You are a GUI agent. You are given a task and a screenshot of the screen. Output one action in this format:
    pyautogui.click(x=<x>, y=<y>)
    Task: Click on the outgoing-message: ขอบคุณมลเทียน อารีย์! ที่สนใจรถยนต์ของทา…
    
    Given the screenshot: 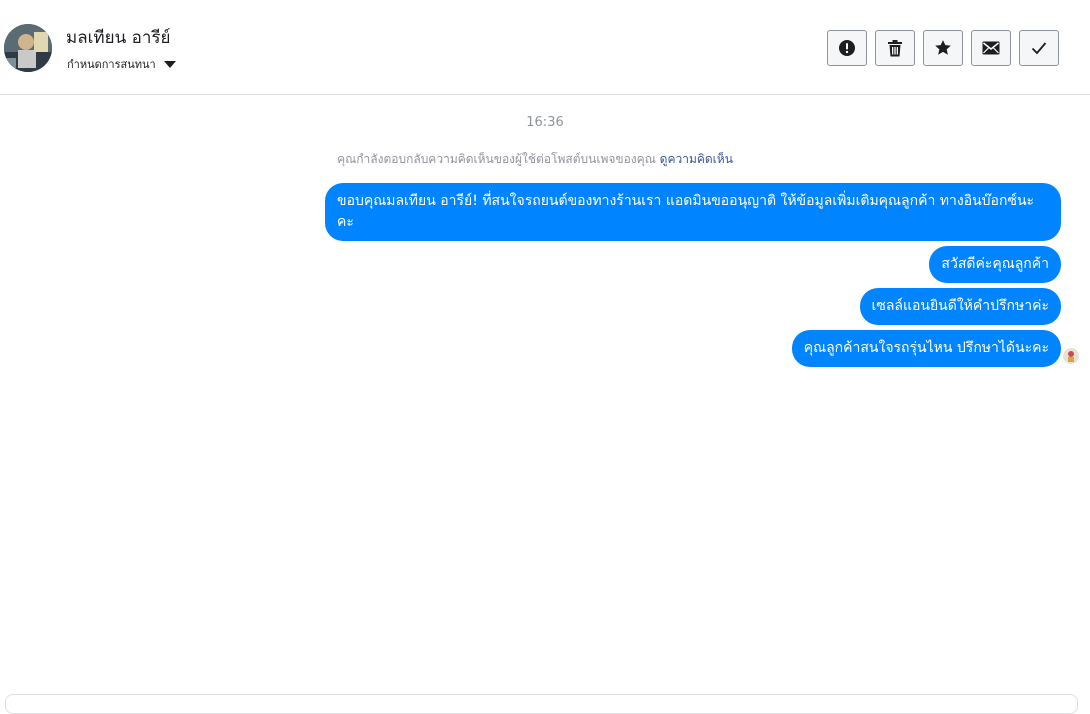 What is the action you would take?
    pyautogui.click(x=693, y=212)
    